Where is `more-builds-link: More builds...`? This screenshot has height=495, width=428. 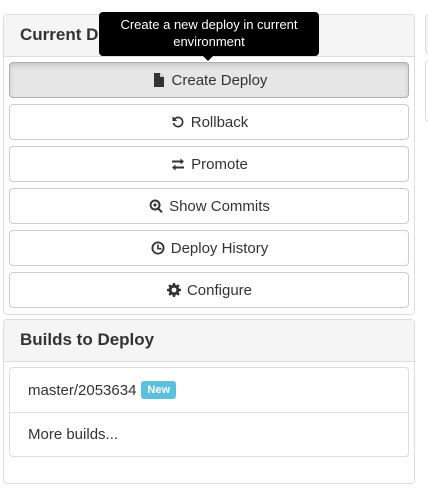
more-builds-link: More builds... is located at coordinates (209, 434).